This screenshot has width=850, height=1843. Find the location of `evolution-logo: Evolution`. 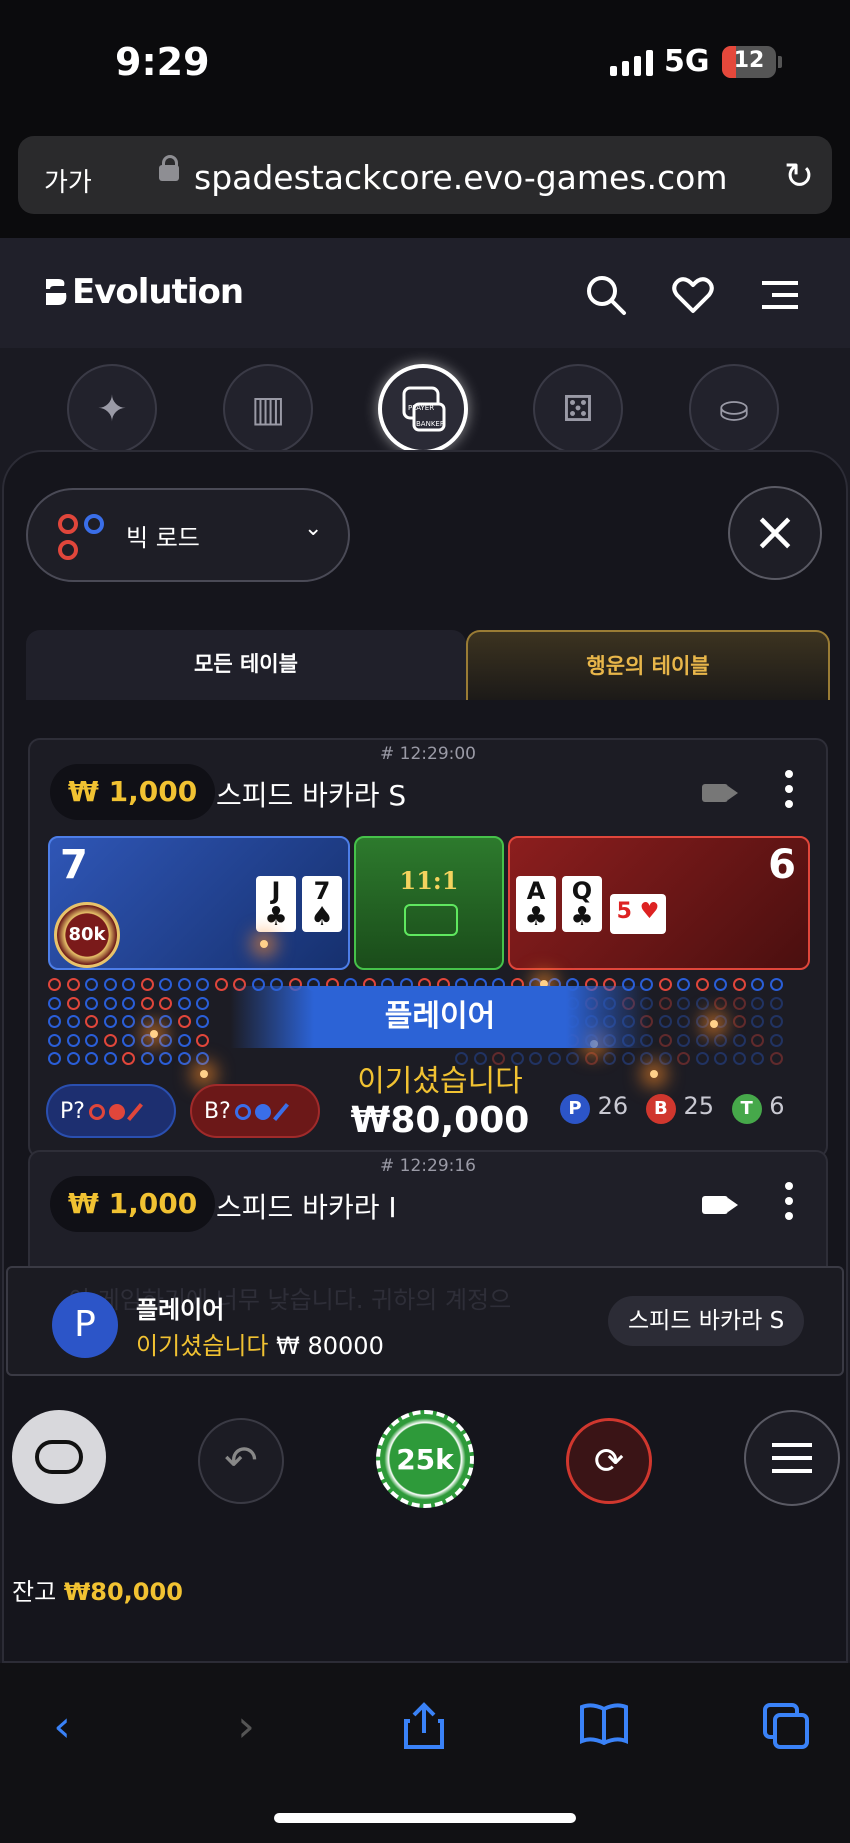

evolution-logo: Evolution is located at coordinates (144, 292).